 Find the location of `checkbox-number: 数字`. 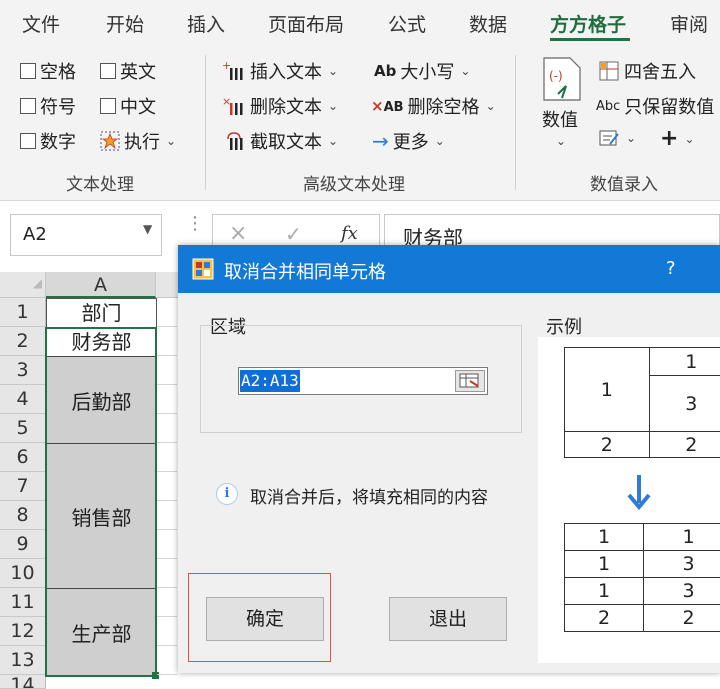

checkbox-number: 数字 is located at coordinates (48, 141).